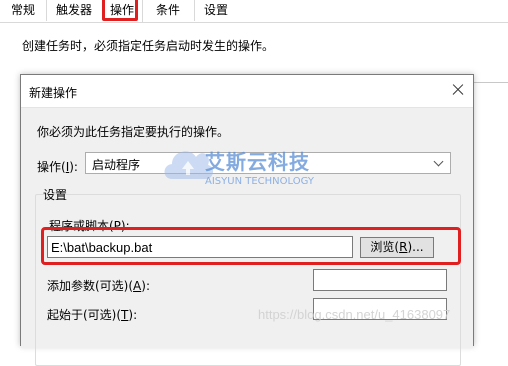 This screenshot has height=366, width=508. Describe the element at coordinates (259, 181) in the screenshot. I see `watermark-brand-en: AISYUN TECHNOLOGY` at that location.